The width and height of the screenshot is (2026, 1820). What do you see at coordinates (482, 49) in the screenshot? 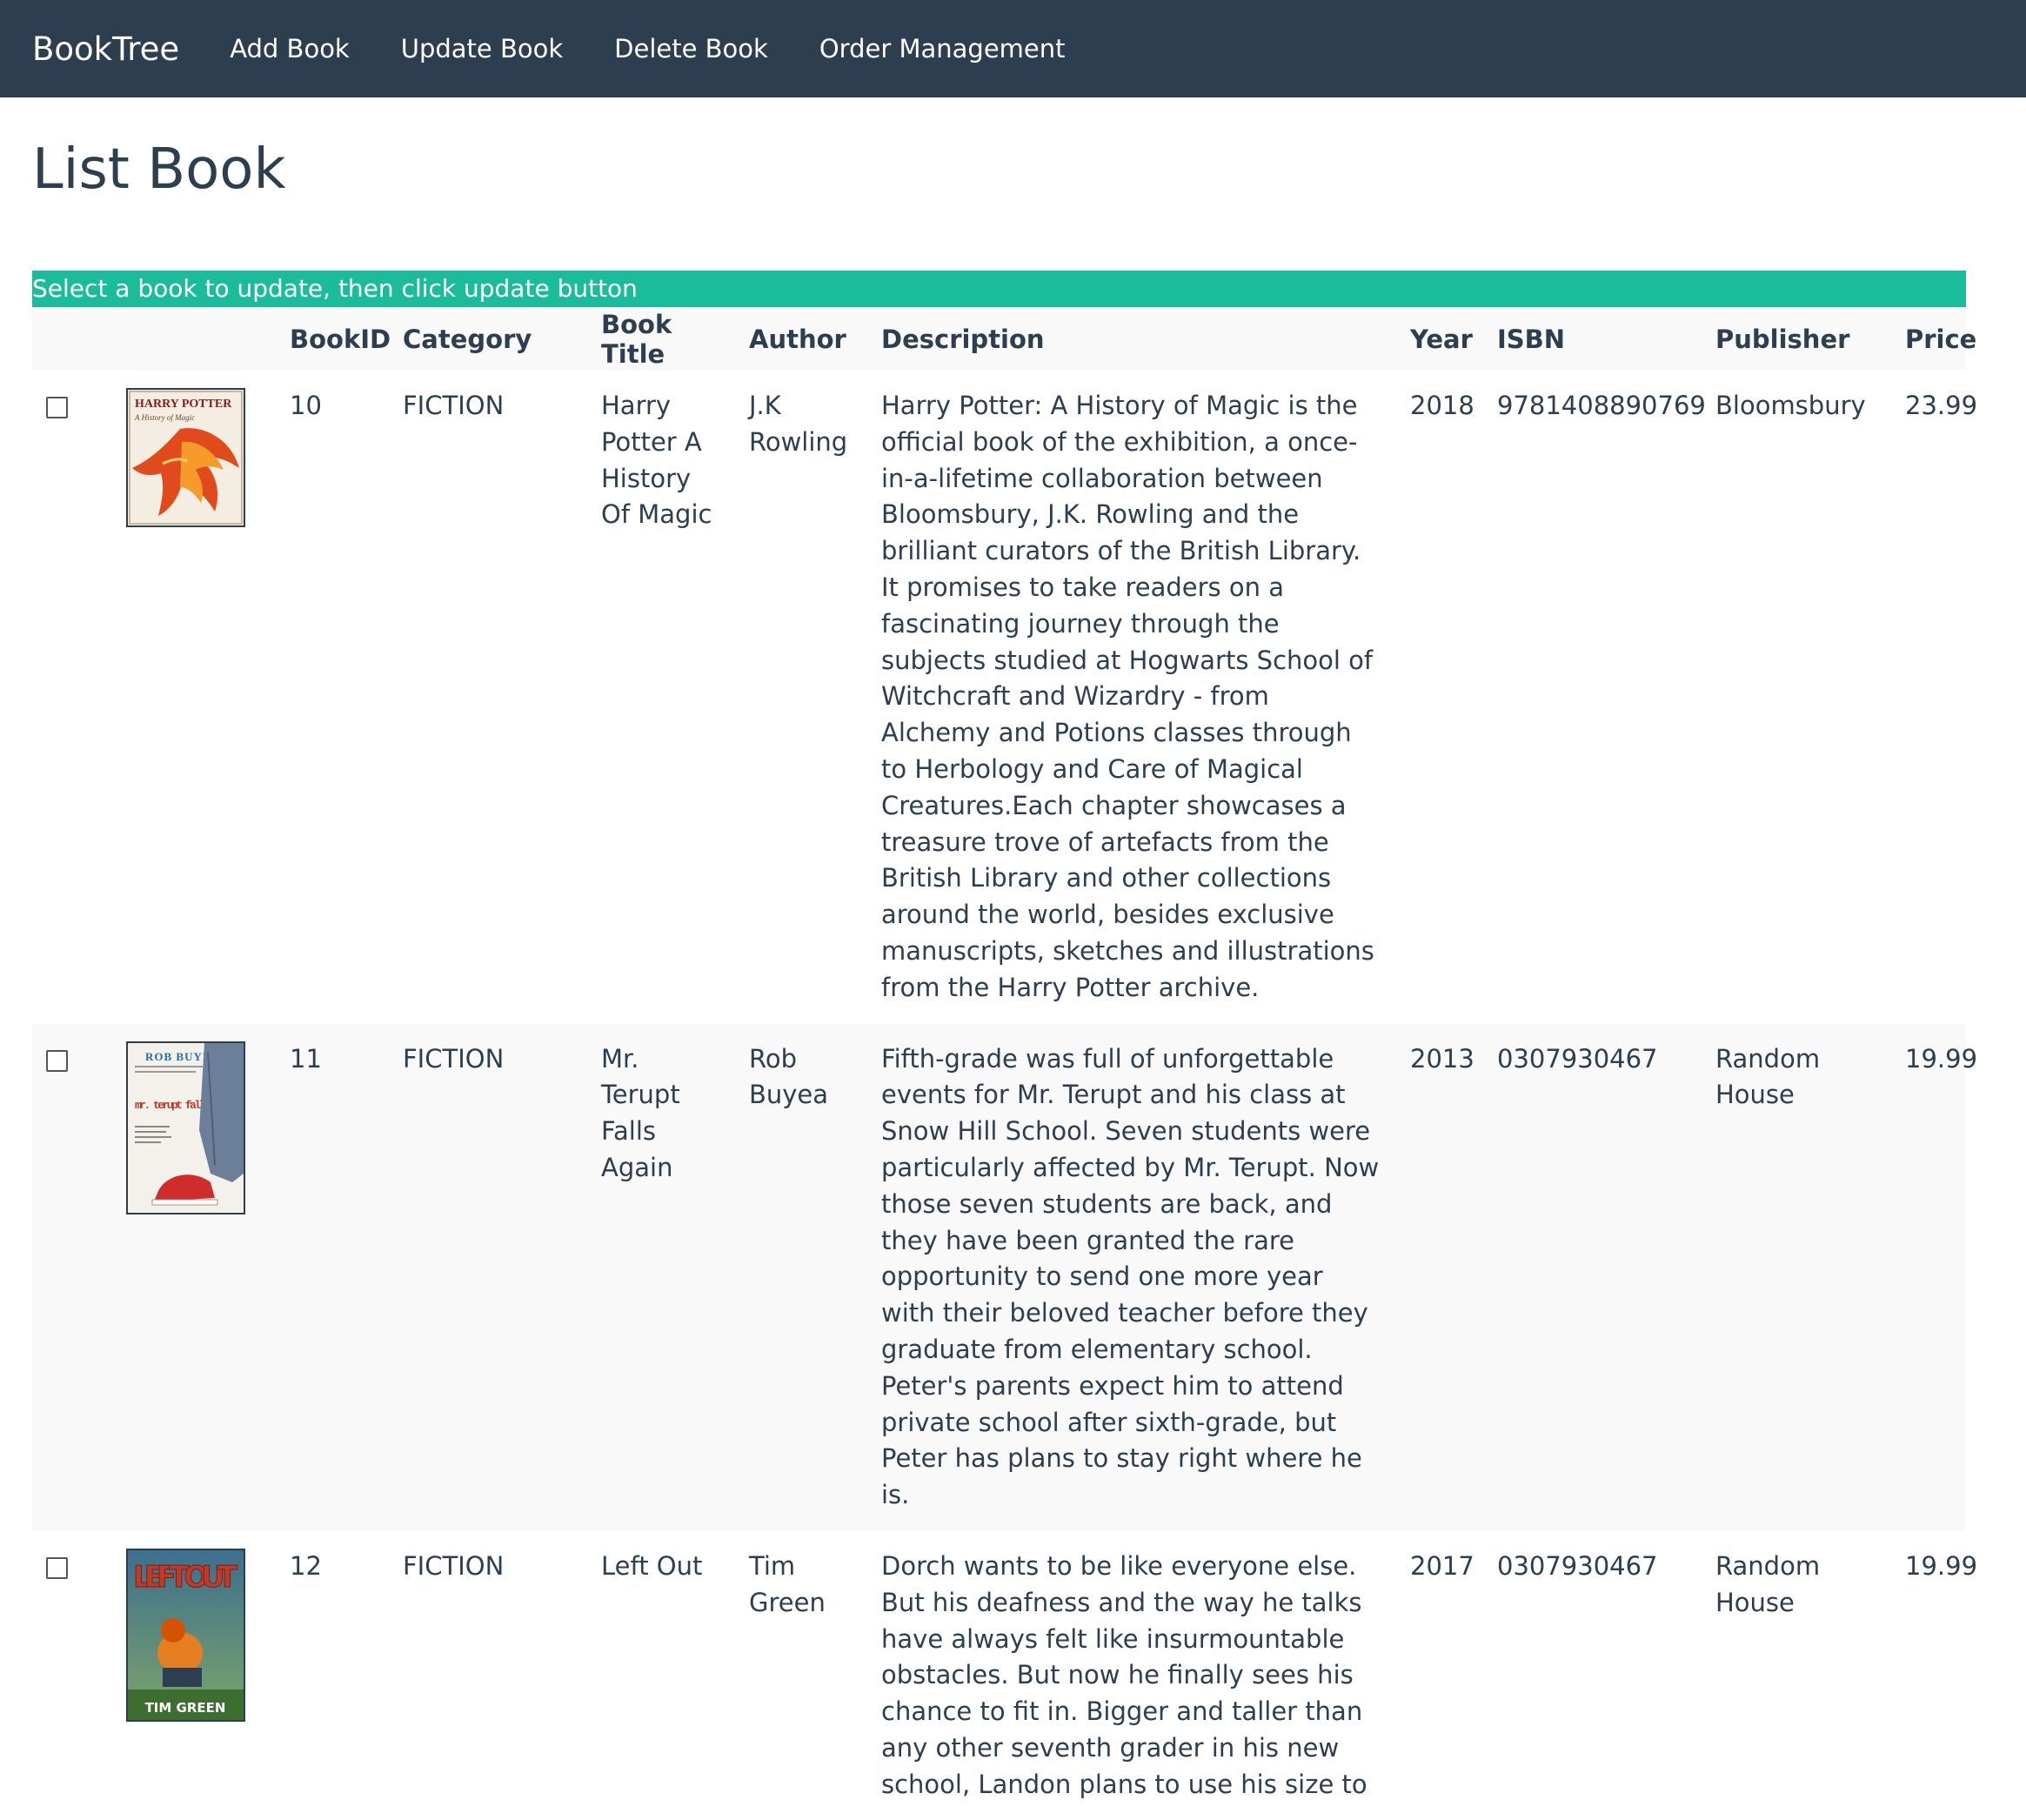
I see `nav-update-book: Update Book` at bounding box center [482, 49].